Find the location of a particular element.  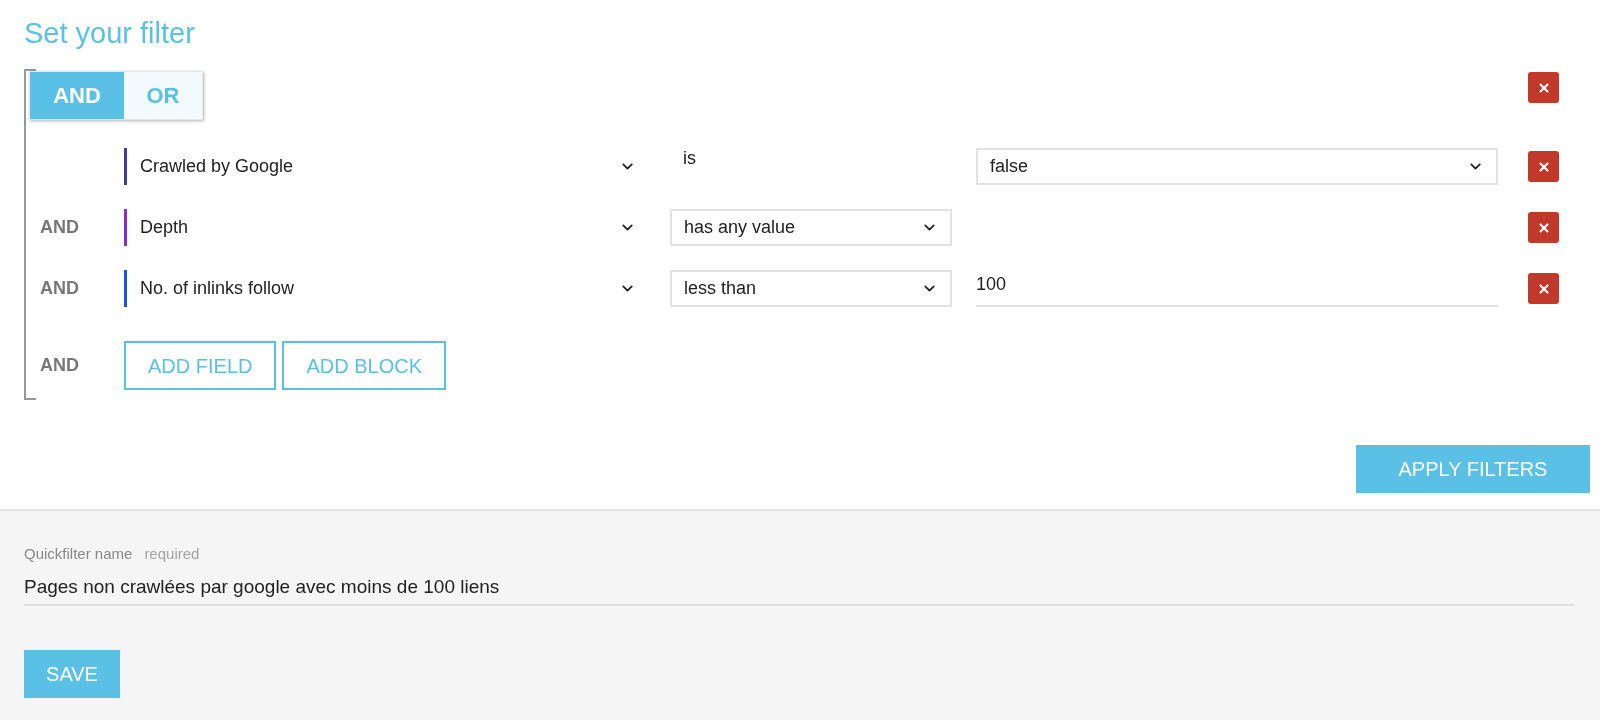

value-input: 100 is located at coordinates (1237, 288).